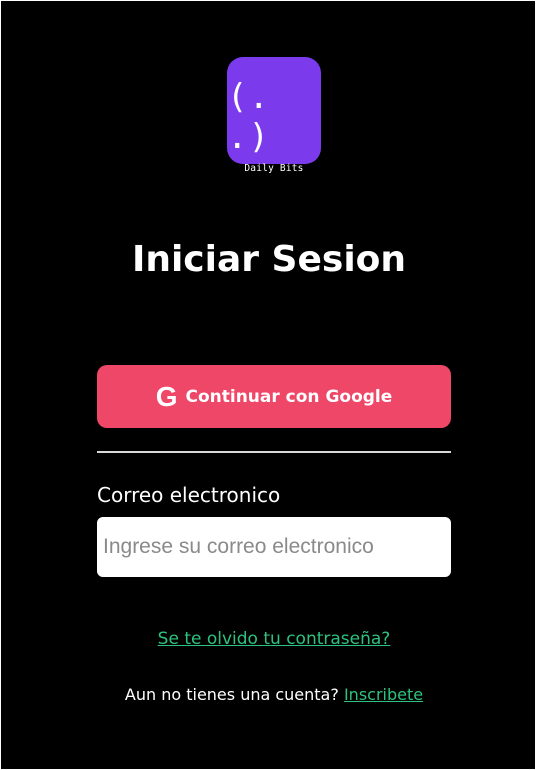  What do you see at coordinates (274, 115) in the screenshot?
I see `app-logo: (. .) Daily Bits` at bounding box center [274, 115].